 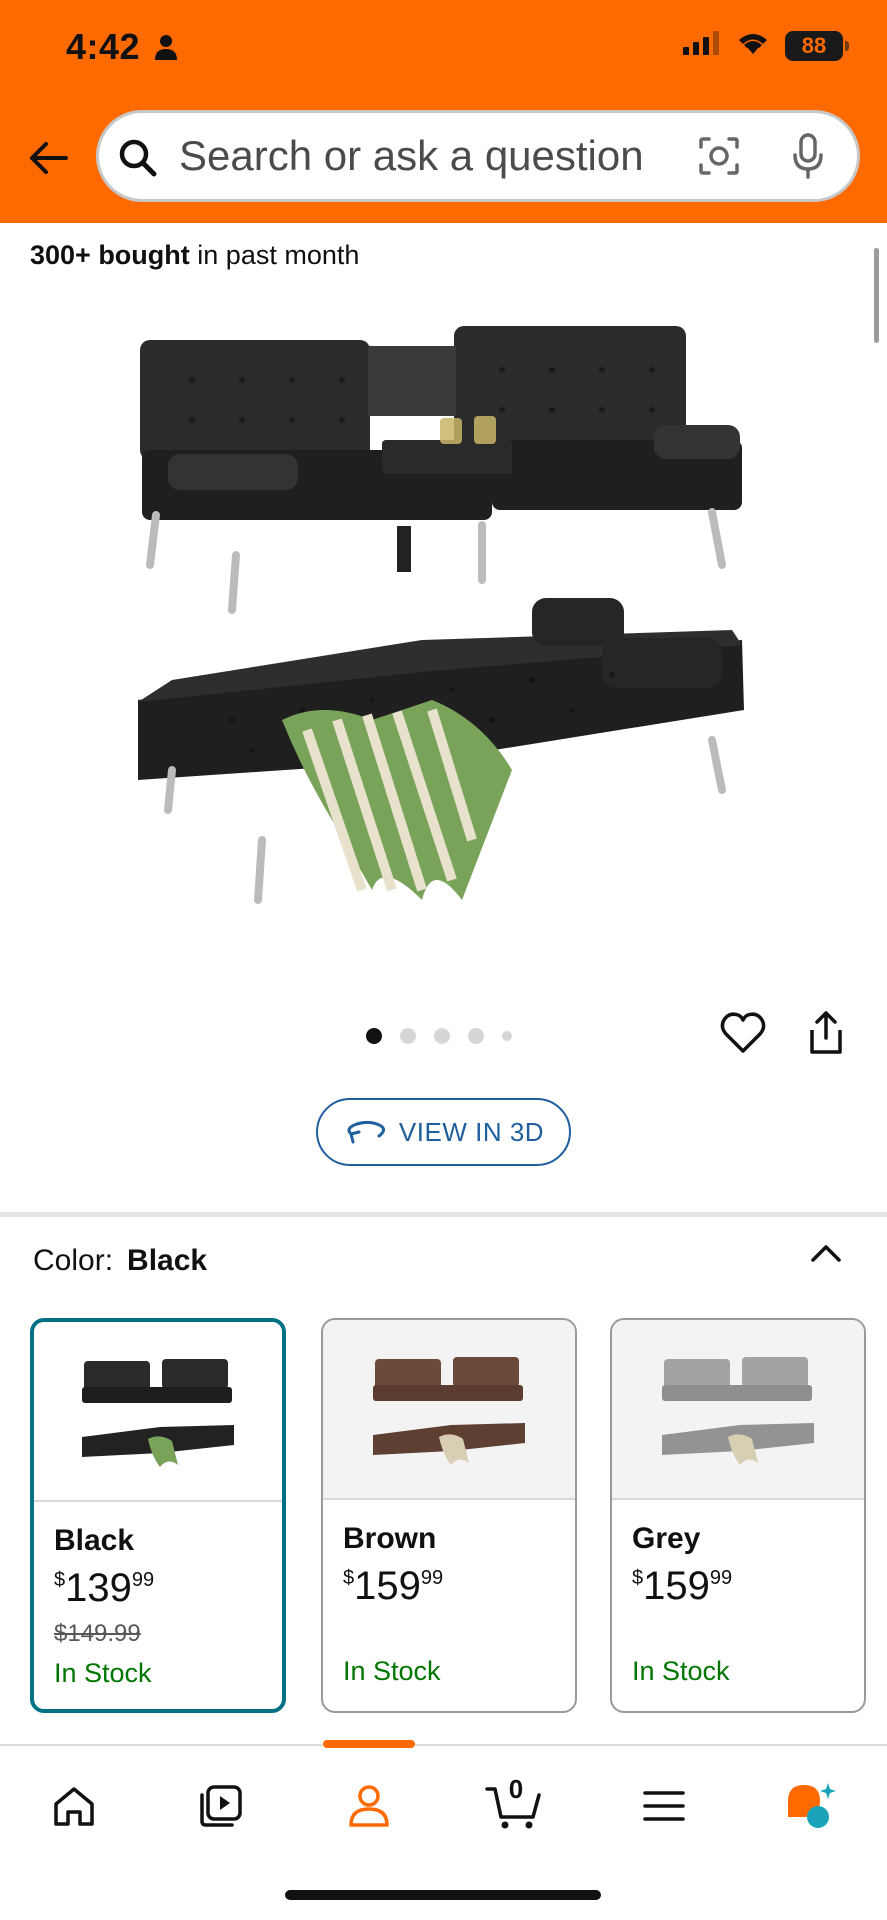 I want to click on search-input, so click(x=439, y=156).